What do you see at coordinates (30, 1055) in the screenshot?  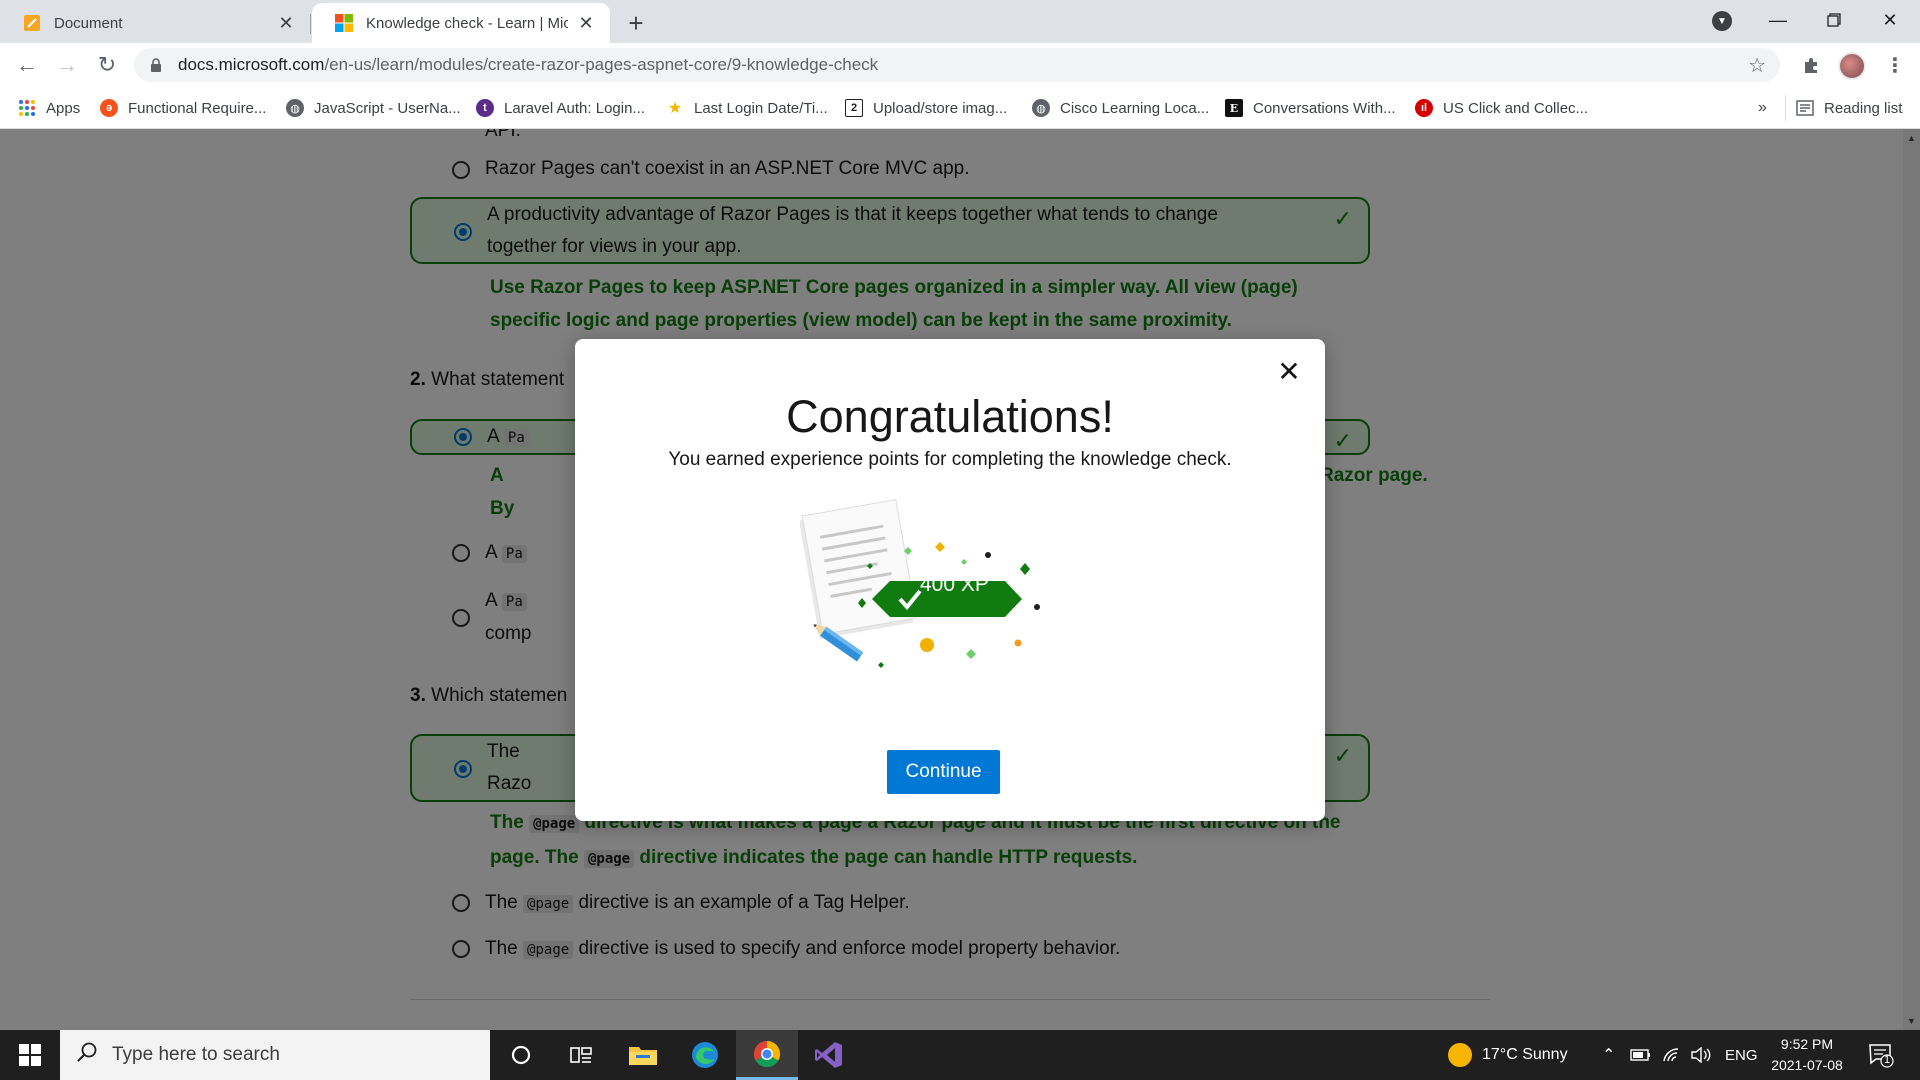 I see `windows-start-icon` at bounding box center [30, 1055].